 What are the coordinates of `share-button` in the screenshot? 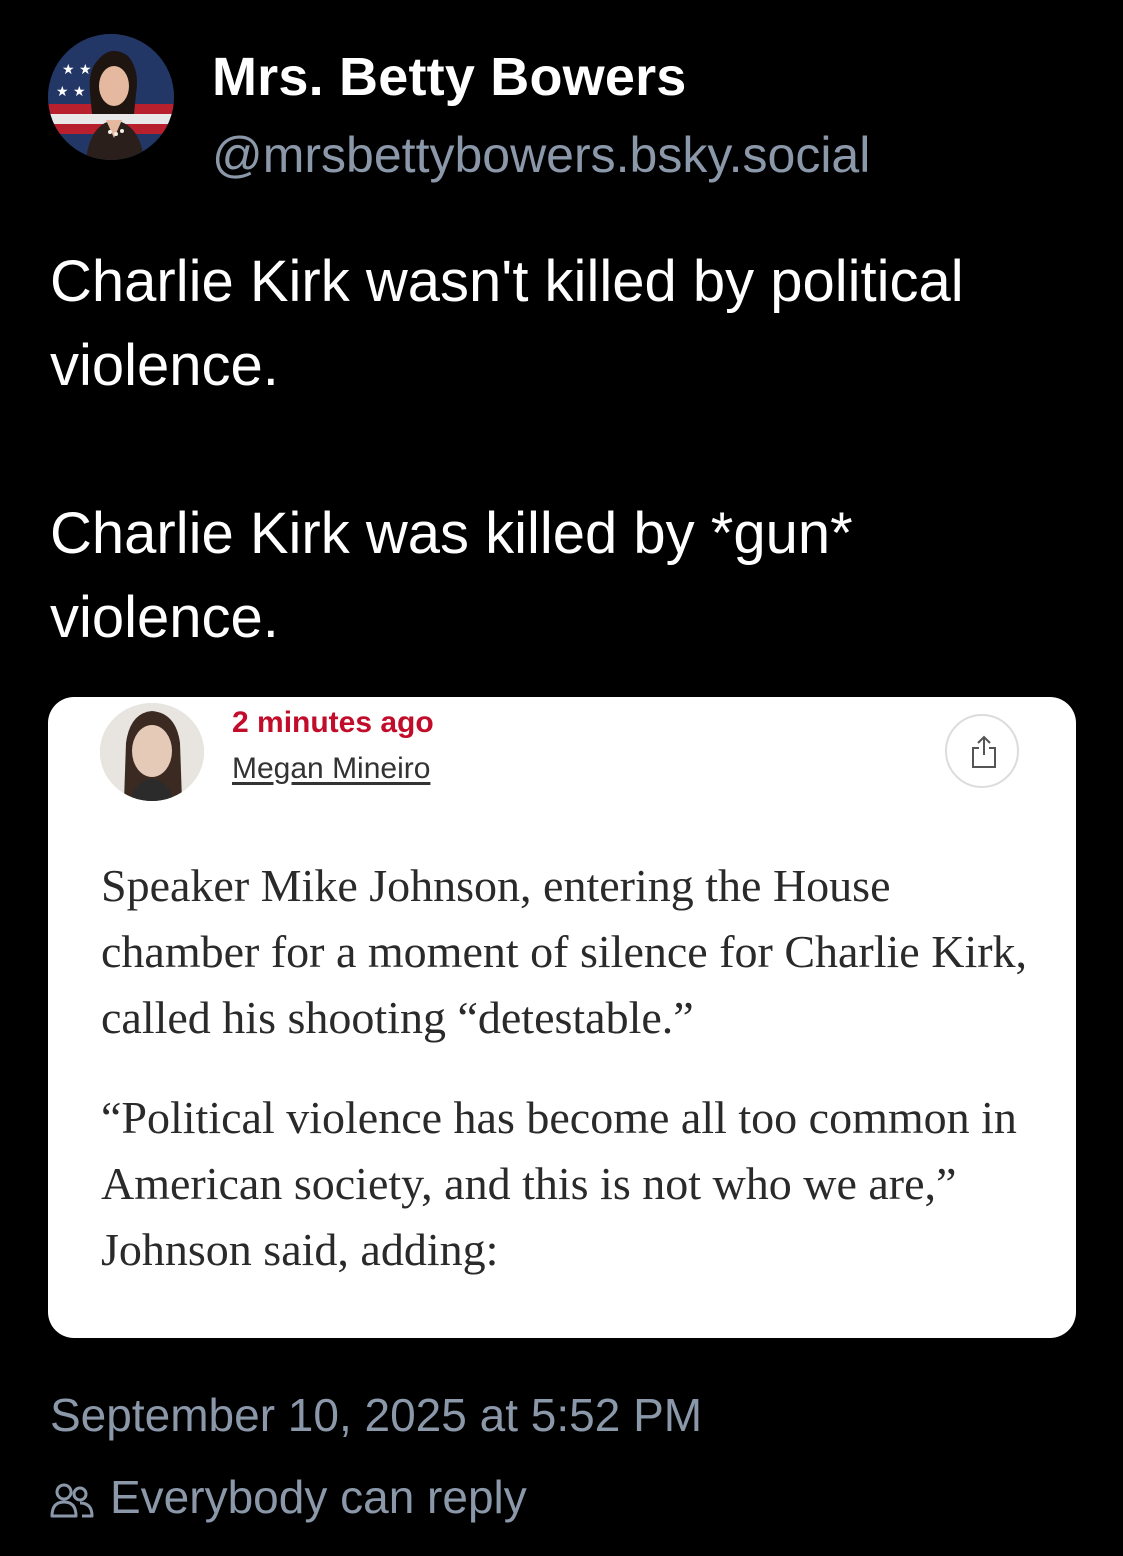 It's located at (982, 751).